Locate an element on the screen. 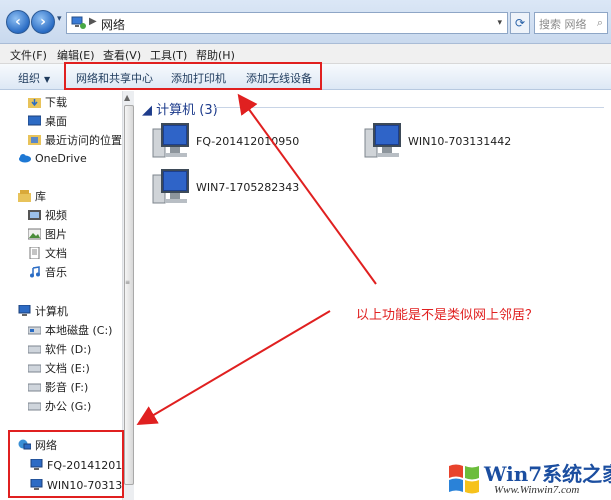 The height and width of the screenshot is (500, 611). watermark-url: Www.Winwin7.com is located at coordinates (537, 490).